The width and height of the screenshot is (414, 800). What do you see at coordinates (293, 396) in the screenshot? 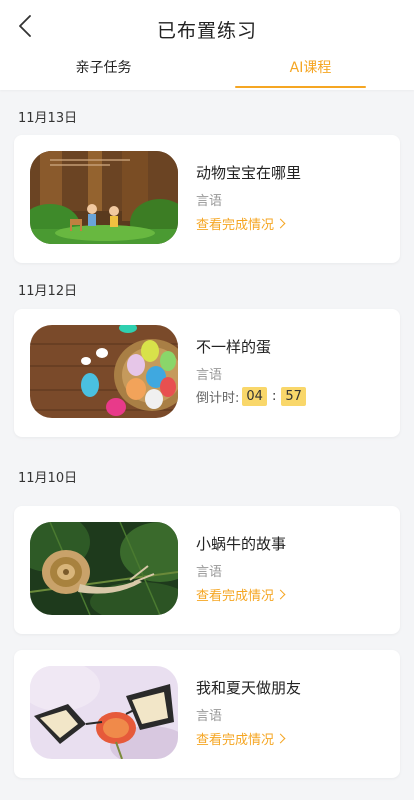
I see `countdown-seconds: 57` at bounding box center [293, 396].